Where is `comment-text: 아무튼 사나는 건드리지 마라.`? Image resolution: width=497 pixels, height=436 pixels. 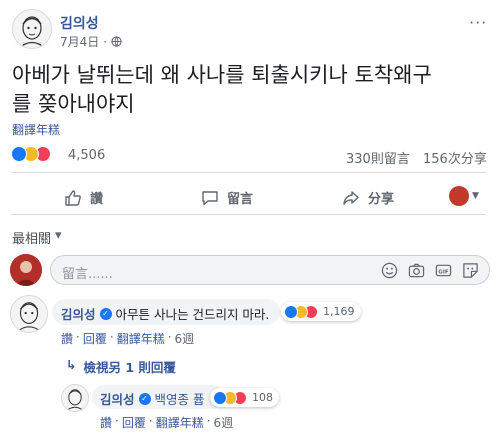 comment-text: 아무튼 사나는 건드리지 마라. is located at coordinates (192, 314).